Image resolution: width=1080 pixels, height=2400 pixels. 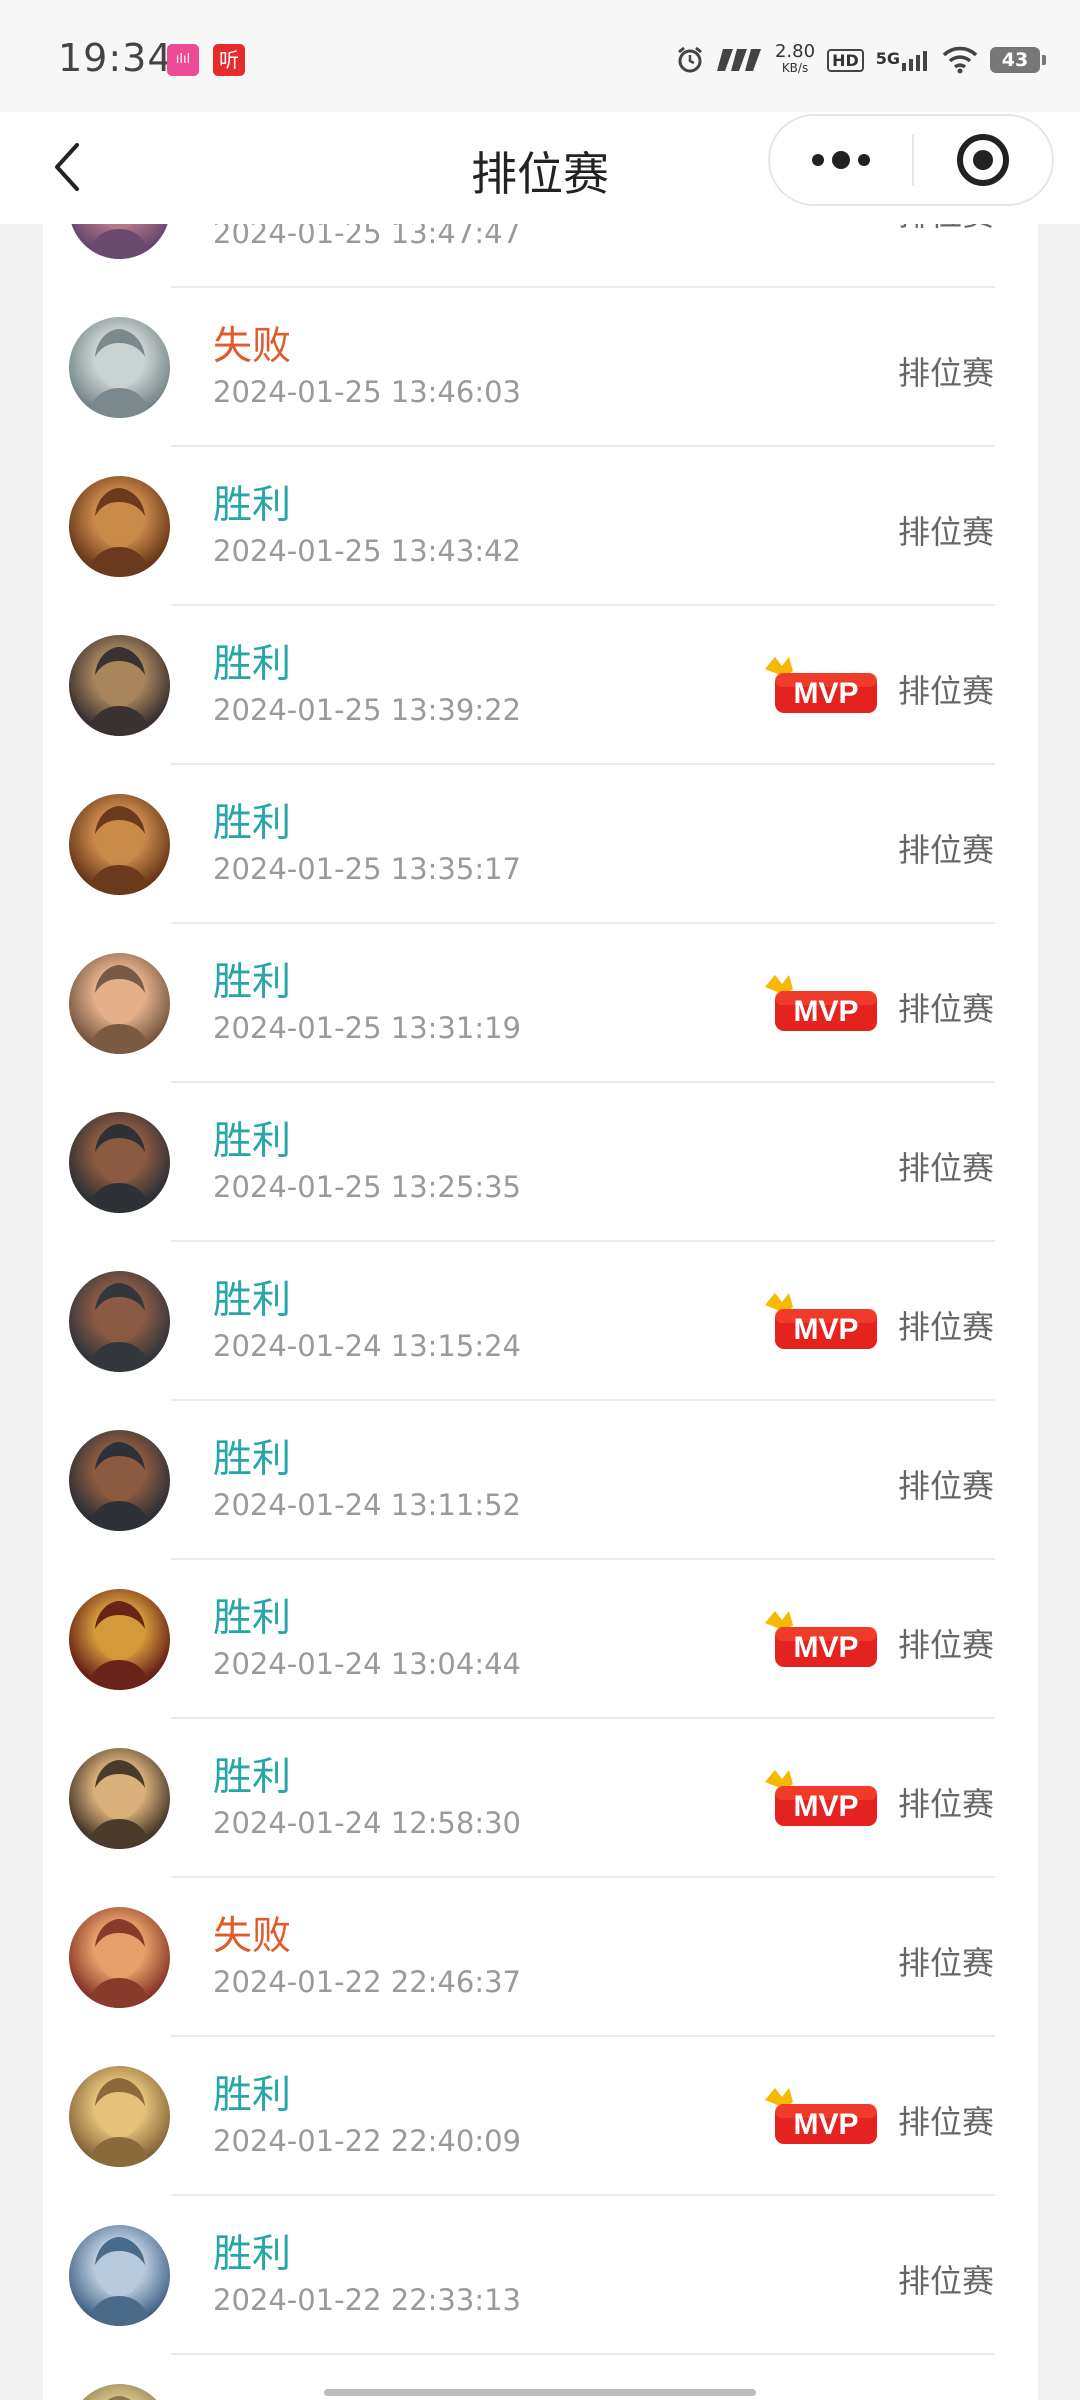 What do you see at coordinates (845, 60) in the screenshot?
I see `hd-icon: HD` at bounding box center [845, 60].